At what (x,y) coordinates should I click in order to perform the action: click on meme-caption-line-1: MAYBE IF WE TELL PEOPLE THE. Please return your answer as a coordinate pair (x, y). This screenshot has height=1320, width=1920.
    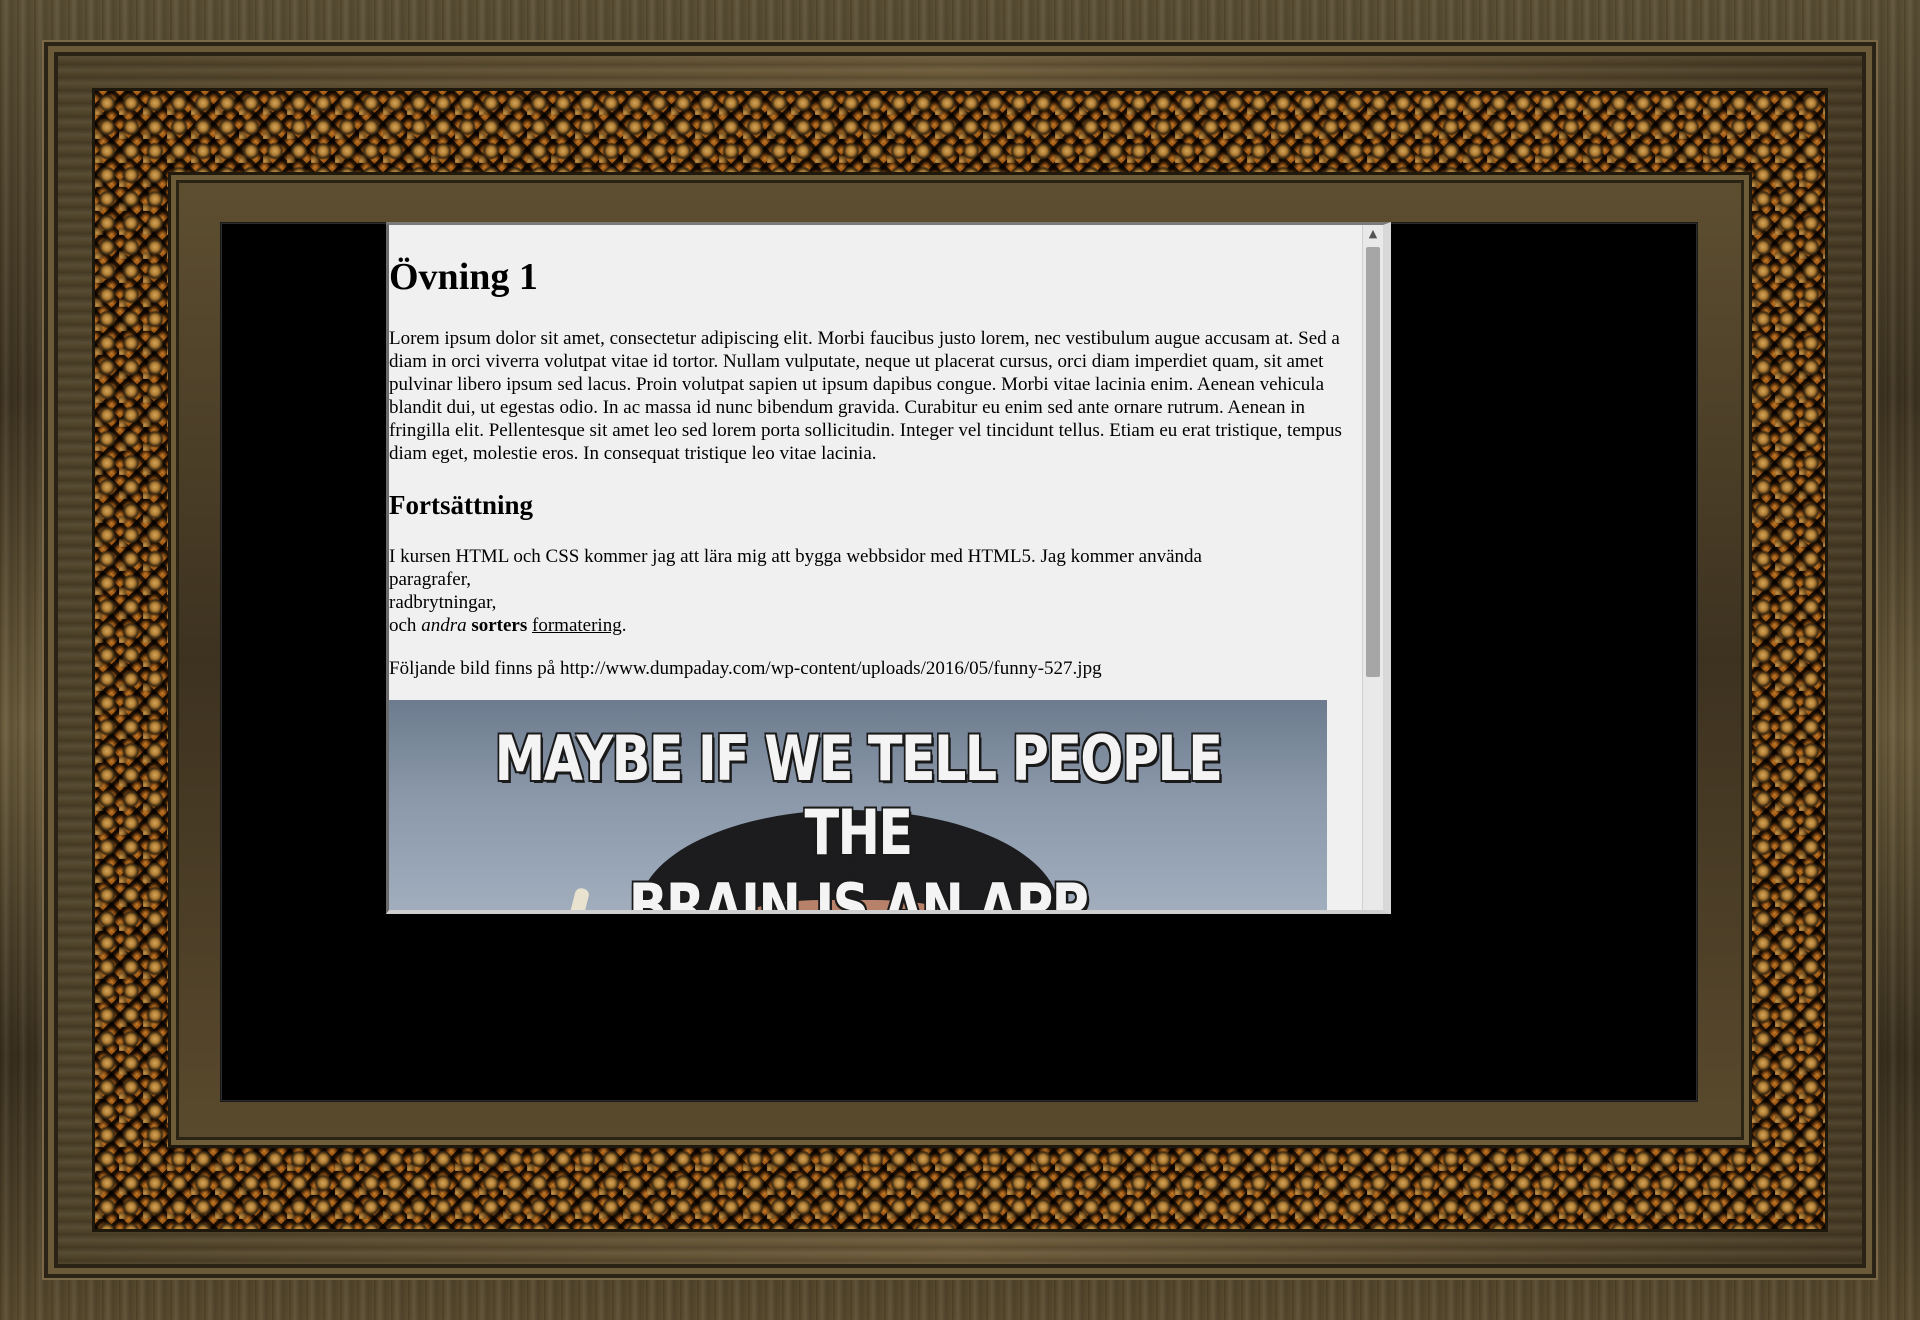
    Looking at the image, I should click on (858, 795).